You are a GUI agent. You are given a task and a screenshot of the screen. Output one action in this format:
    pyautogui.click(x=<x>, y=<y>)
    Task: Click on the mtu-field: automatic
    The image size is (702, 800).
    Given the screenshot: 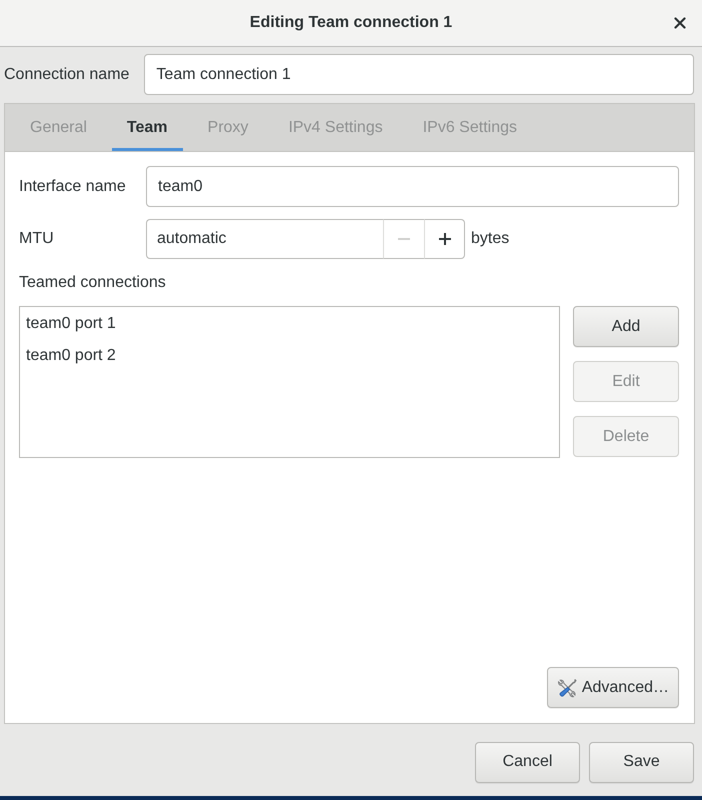 What is the action you would take?
    pyautogui.click(x=264, y=239)
    